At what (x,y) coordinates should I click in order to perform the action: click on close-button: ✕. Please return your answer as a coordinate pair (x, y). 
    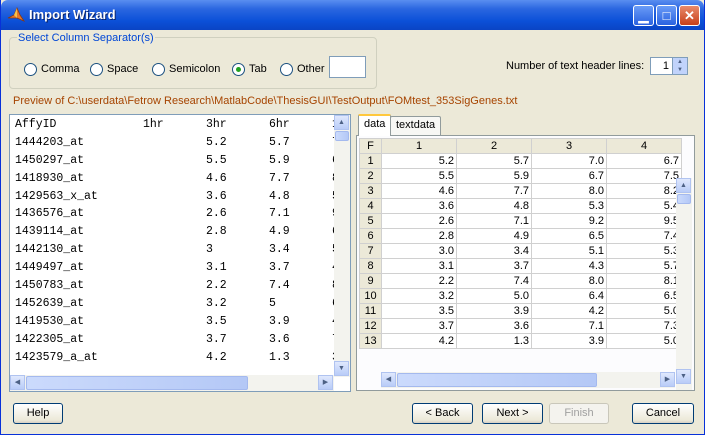
    Looking at the image, I should click on (689, 15).